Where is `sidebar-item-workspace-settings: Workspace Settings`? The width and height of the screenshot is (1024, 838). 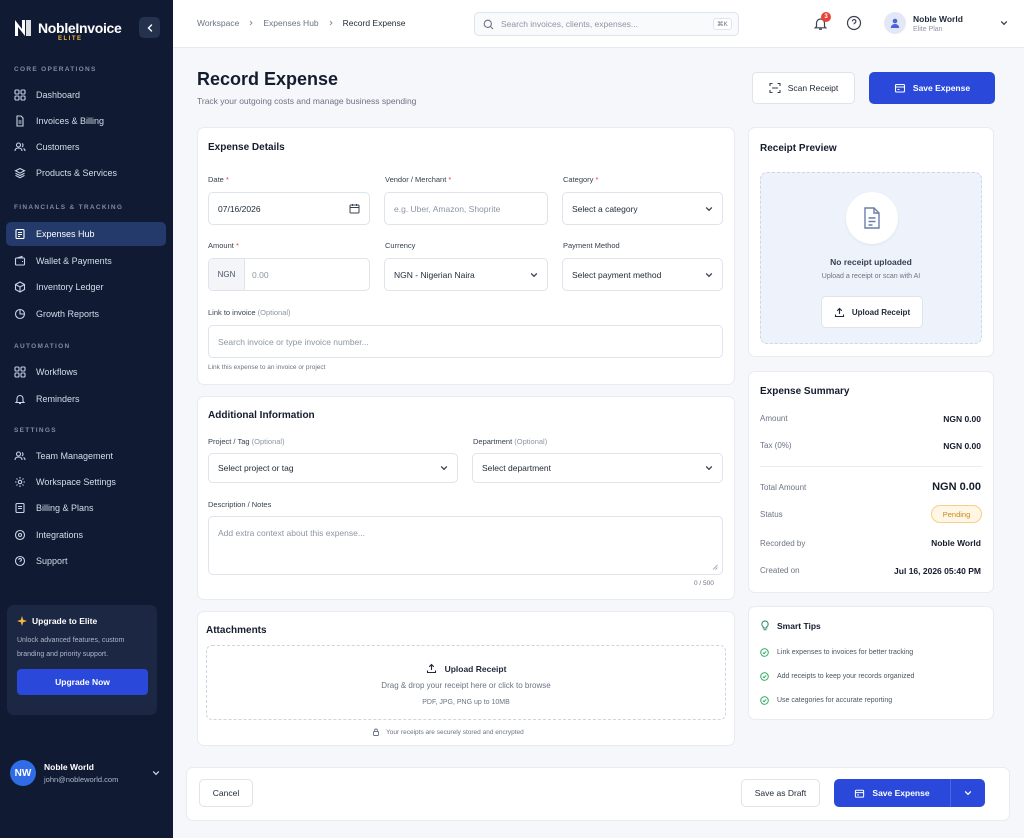 sidebar-item-workspace-settings: Workspace Settings is located at coordinates (86, 482).